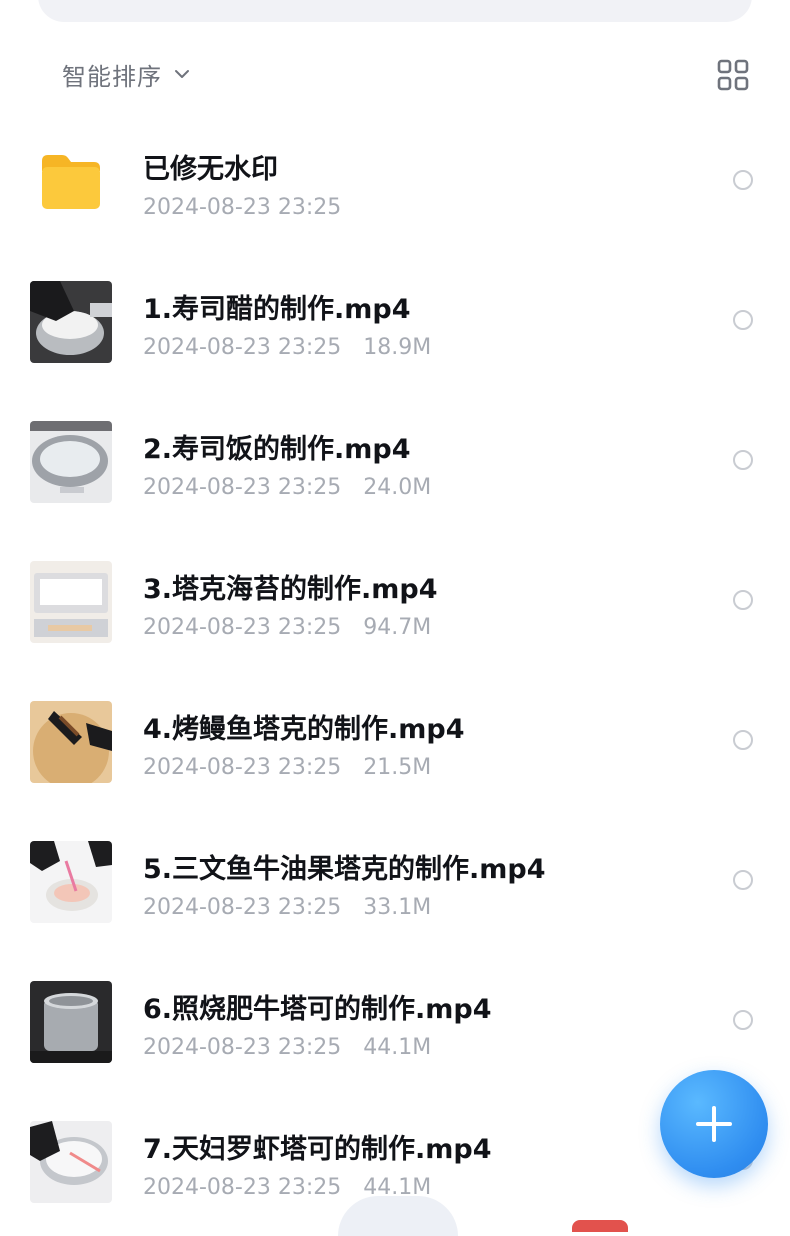 The image size is (790, 1236). Describe the element at coordinates (290, 589) in the screenshot. I see `file-name: 3.塔克海苔的制作.mp4` at that location.